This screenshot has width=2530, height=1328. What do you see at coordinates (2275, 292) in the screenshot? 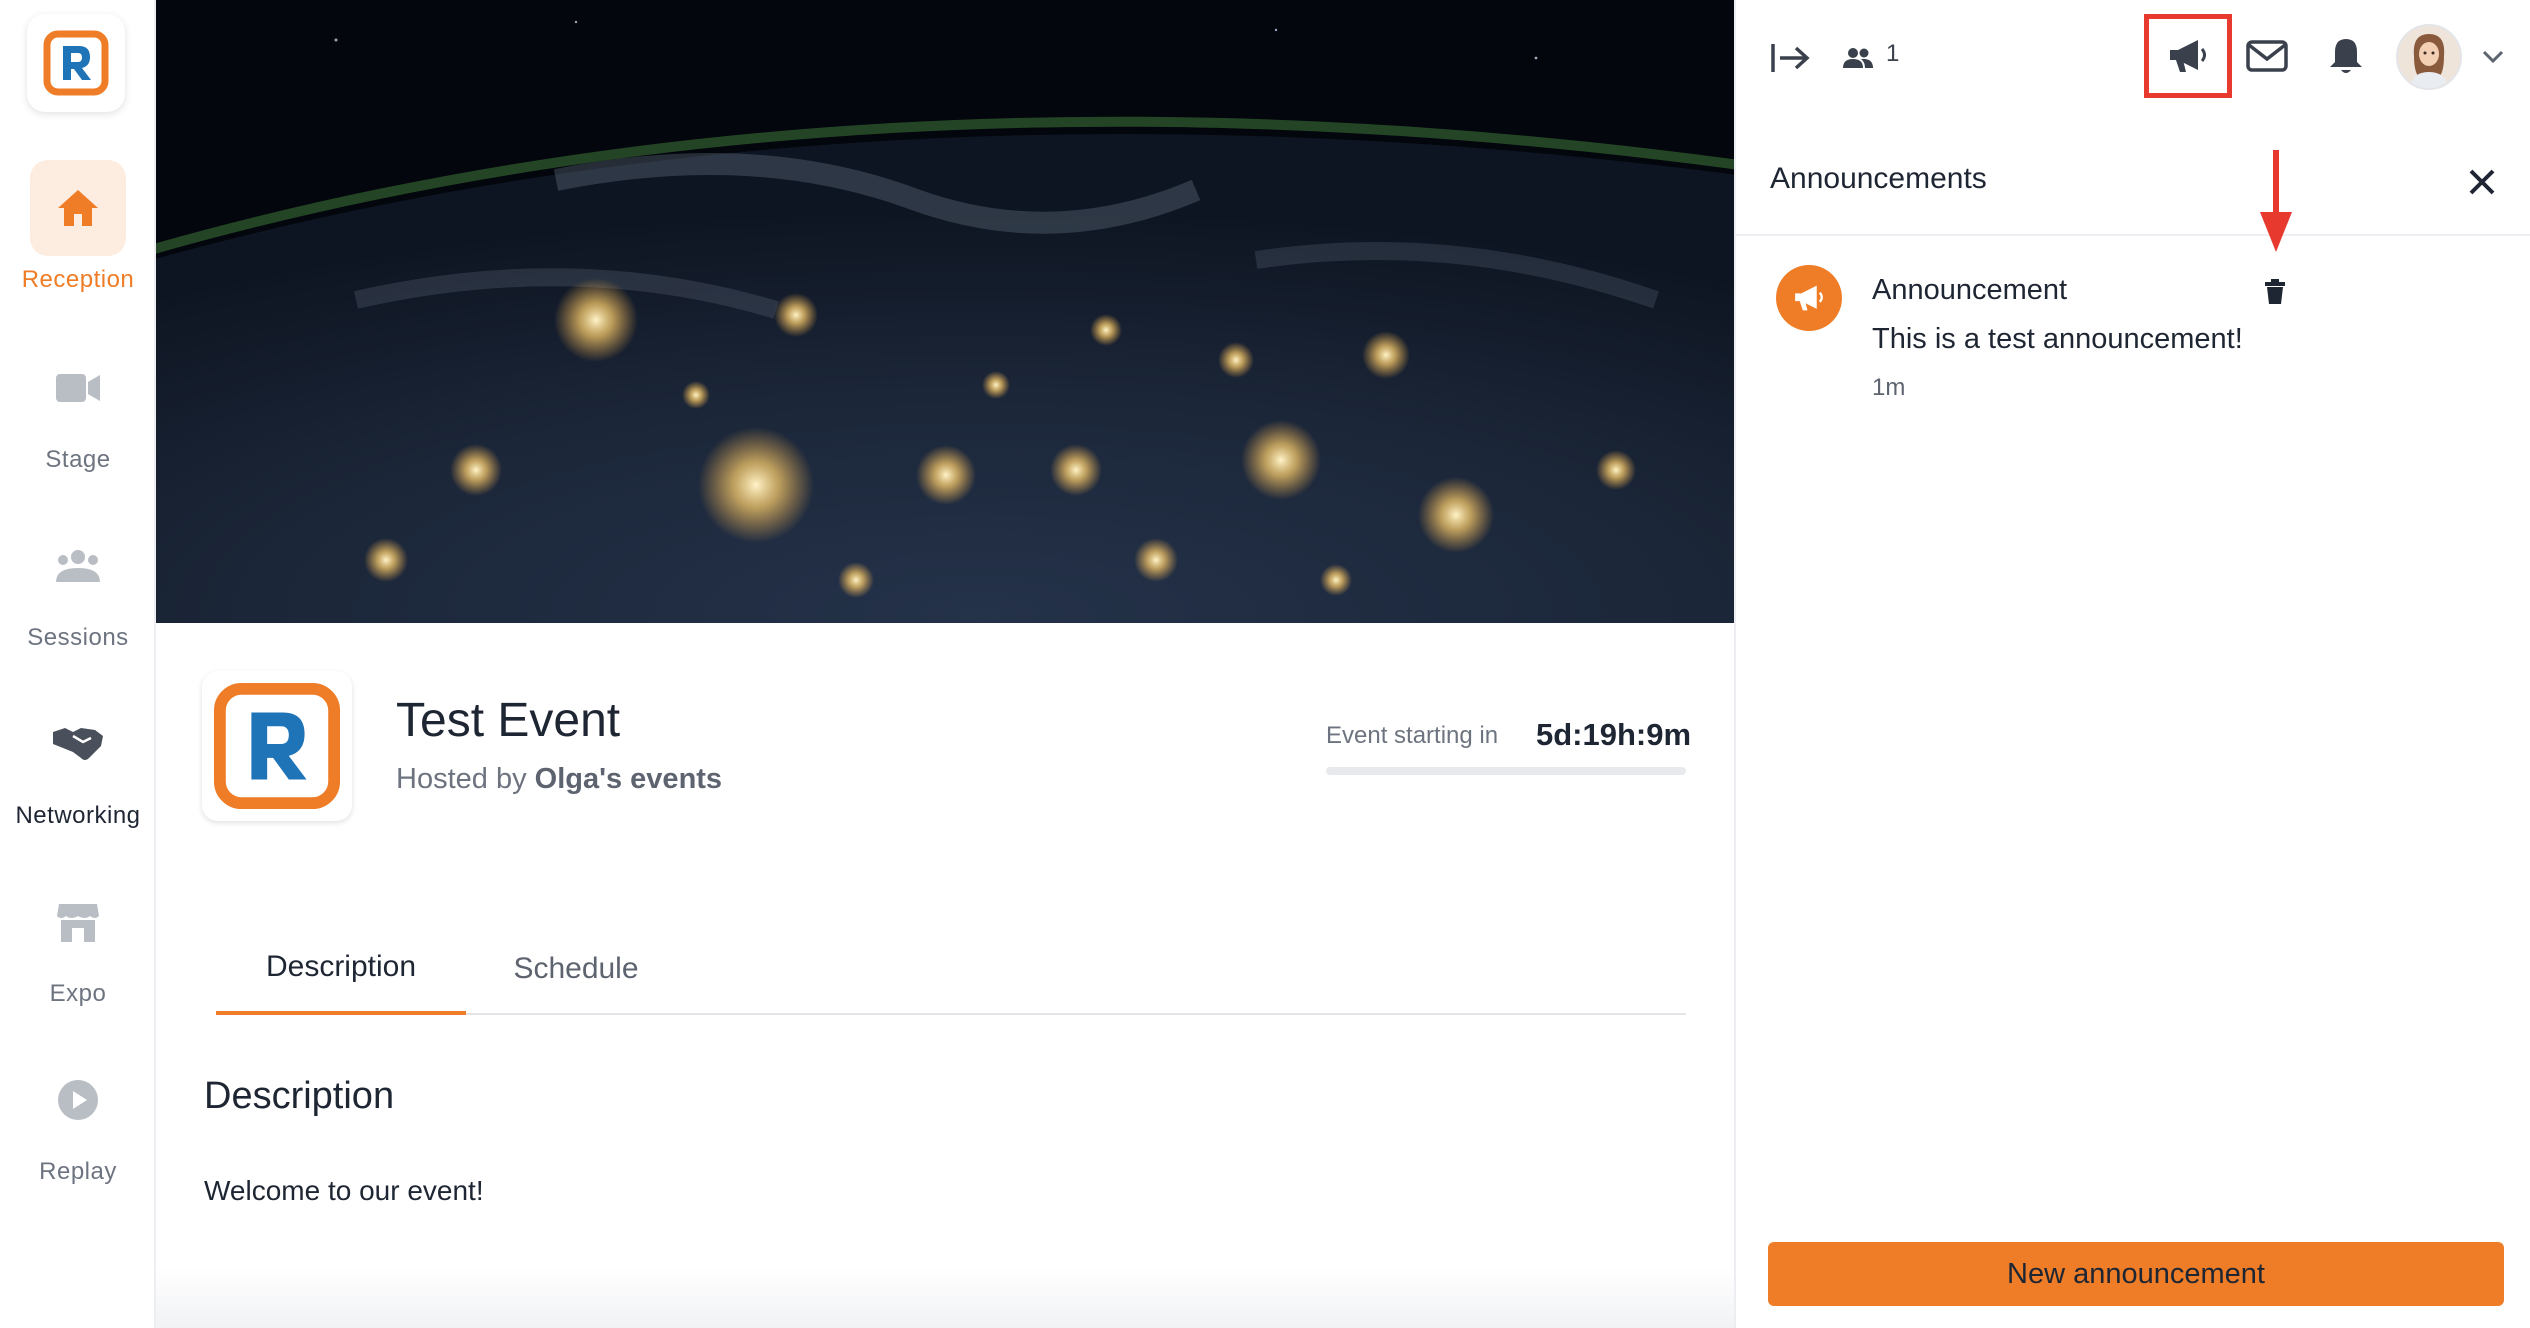
I see `trash-icon` at bounding box center [2275, 292].